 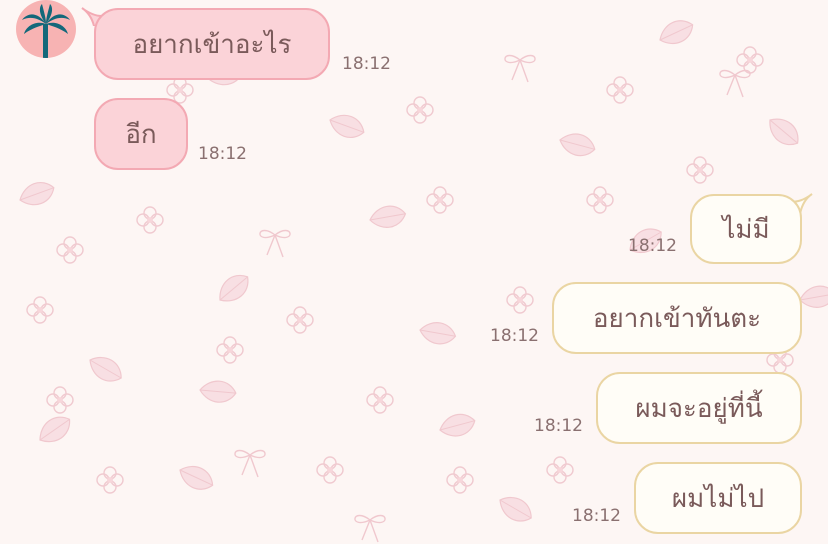 I want to click on message-text: อยากเข้าทันตะ, so click(x=677, y=318).